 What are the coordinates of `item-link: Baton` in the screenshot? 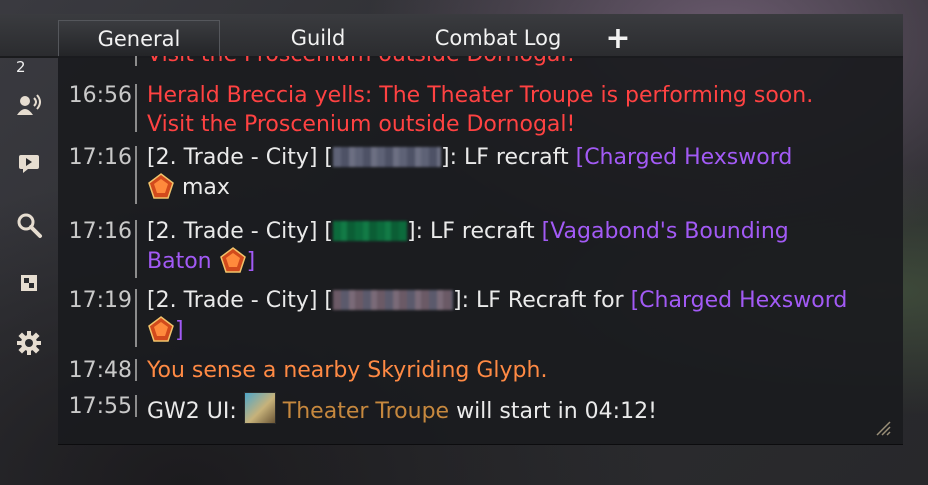 It's located at (179, 261).